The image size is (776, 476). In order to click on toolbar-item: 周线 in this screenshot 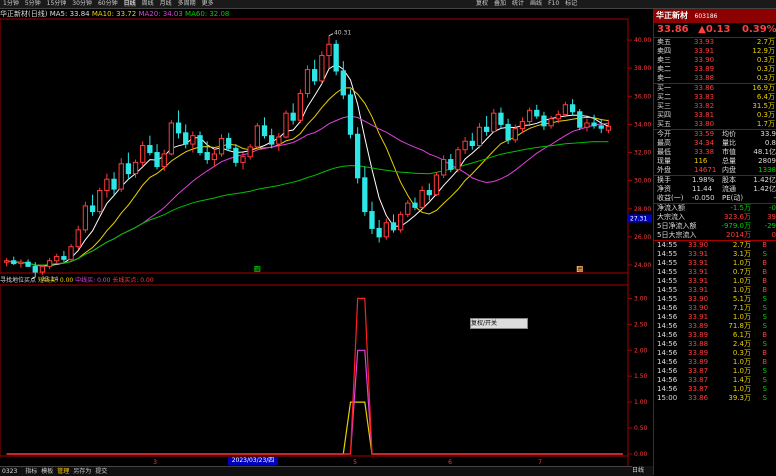, I will do `click(148, 3)`.